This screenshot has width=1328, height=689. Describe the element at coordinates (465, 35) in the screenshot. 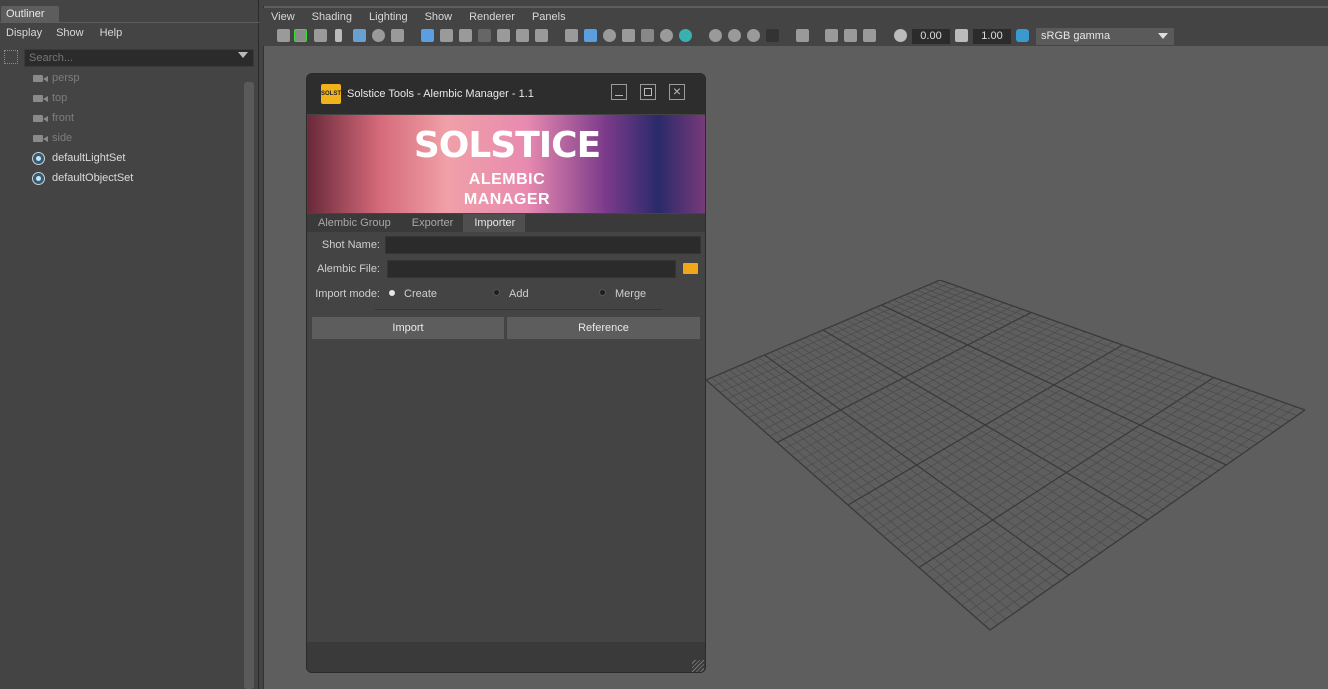

I see `resolution-gate-icon` at that location.